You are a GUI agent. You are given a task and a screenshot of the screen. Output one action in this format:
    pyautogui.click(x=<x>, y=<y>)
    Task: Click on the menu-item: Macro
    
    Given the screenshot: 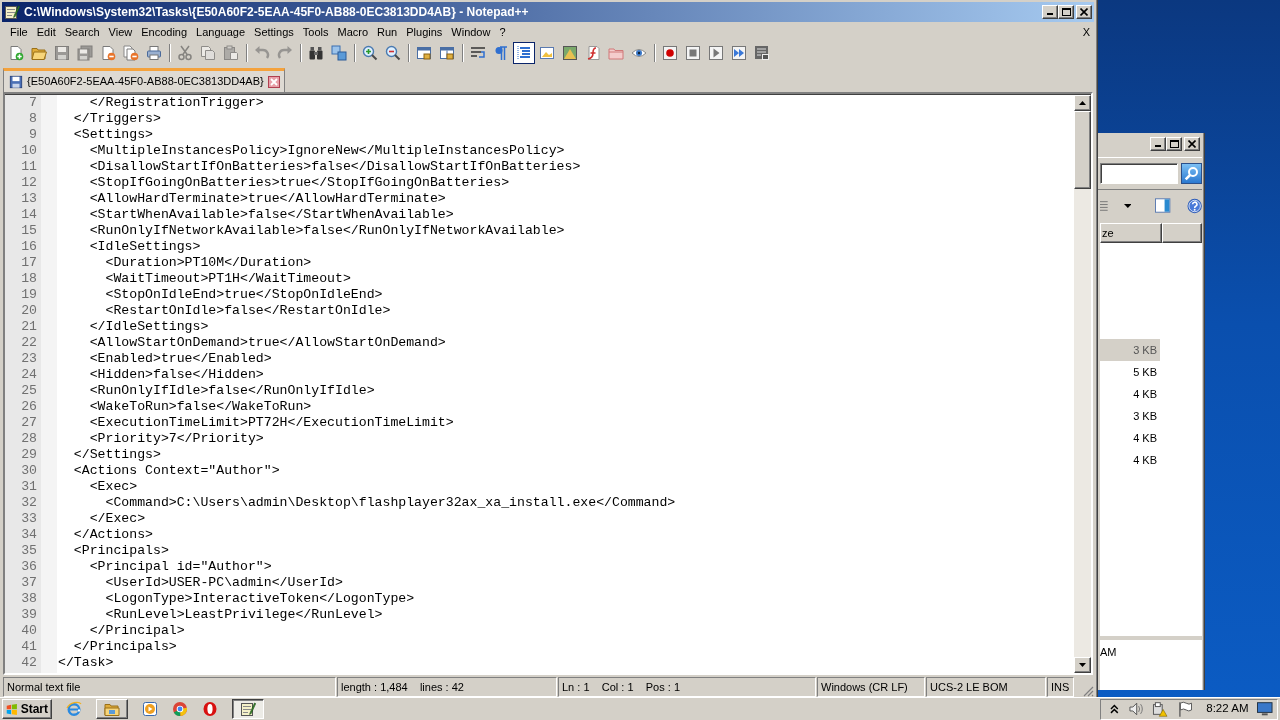 What is the action you would take?
    pyautogui.click(x=353, y=32)
    